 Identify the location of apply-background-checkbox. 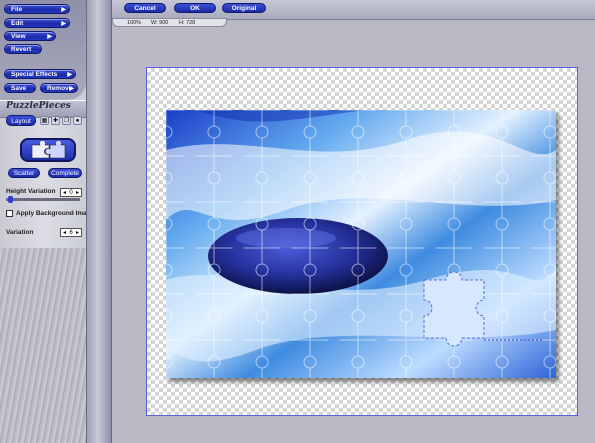
(9, 213).